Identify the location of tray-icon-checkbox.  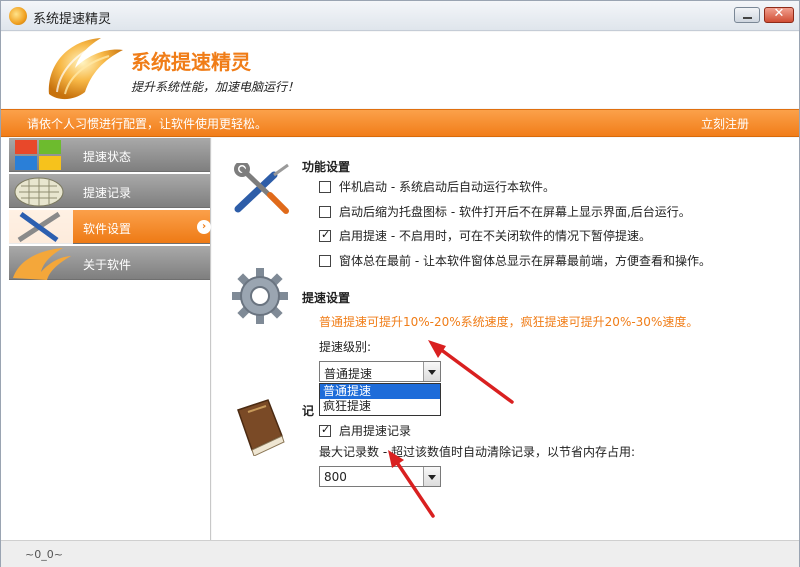
(325, 212).